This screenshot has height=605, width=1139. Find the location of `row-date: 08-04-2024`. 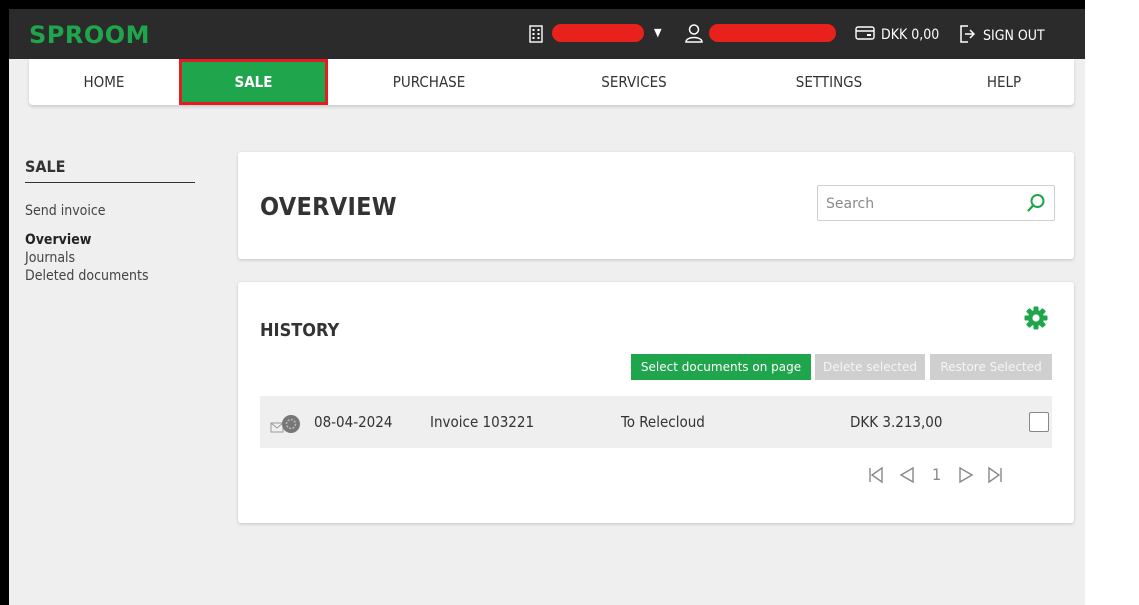

row-date: 08-04-2024 is located at coordinates (353, 422).